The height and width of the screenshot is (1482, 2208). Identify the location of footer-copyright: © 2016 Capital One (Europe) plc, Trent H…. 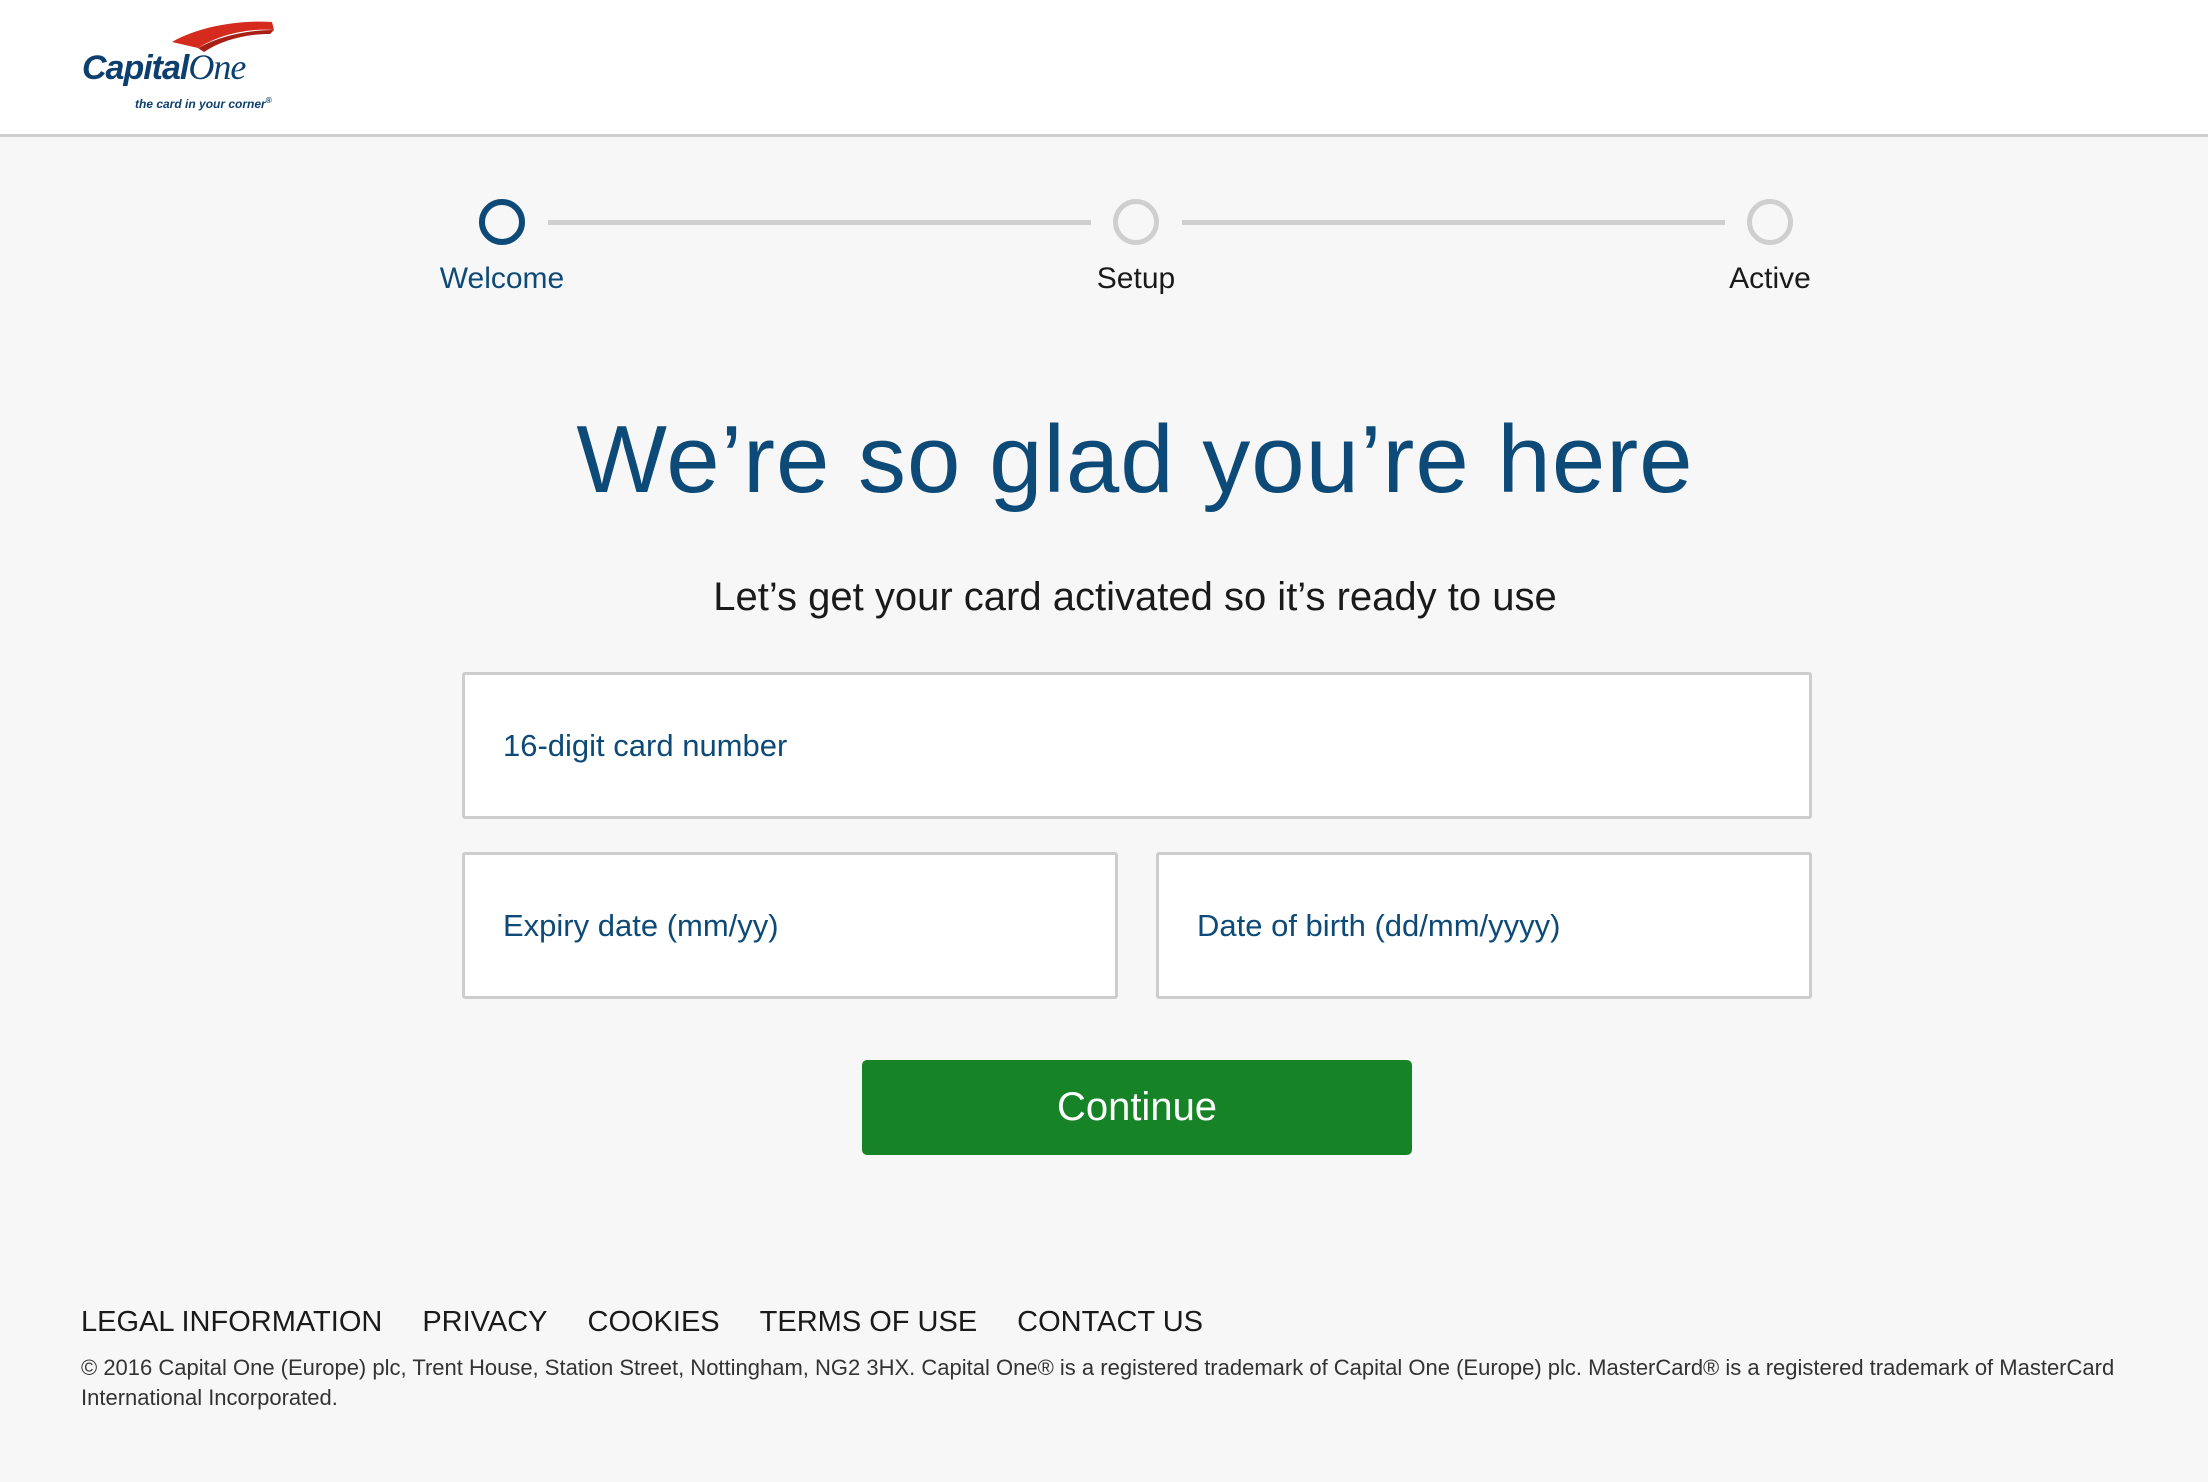
(1098, 1382).